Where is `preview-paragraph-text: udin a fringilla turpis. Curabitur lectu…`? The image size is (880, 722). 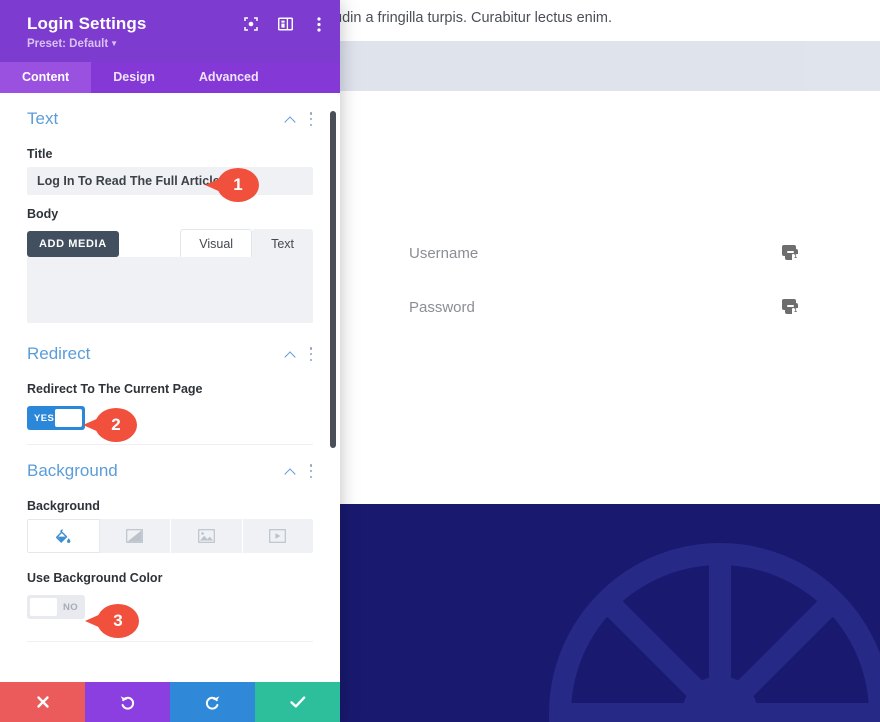 preview-paragraph-text: udin a fringilla turpis. Curabitur lectu… is located at coordinates (473, 18).